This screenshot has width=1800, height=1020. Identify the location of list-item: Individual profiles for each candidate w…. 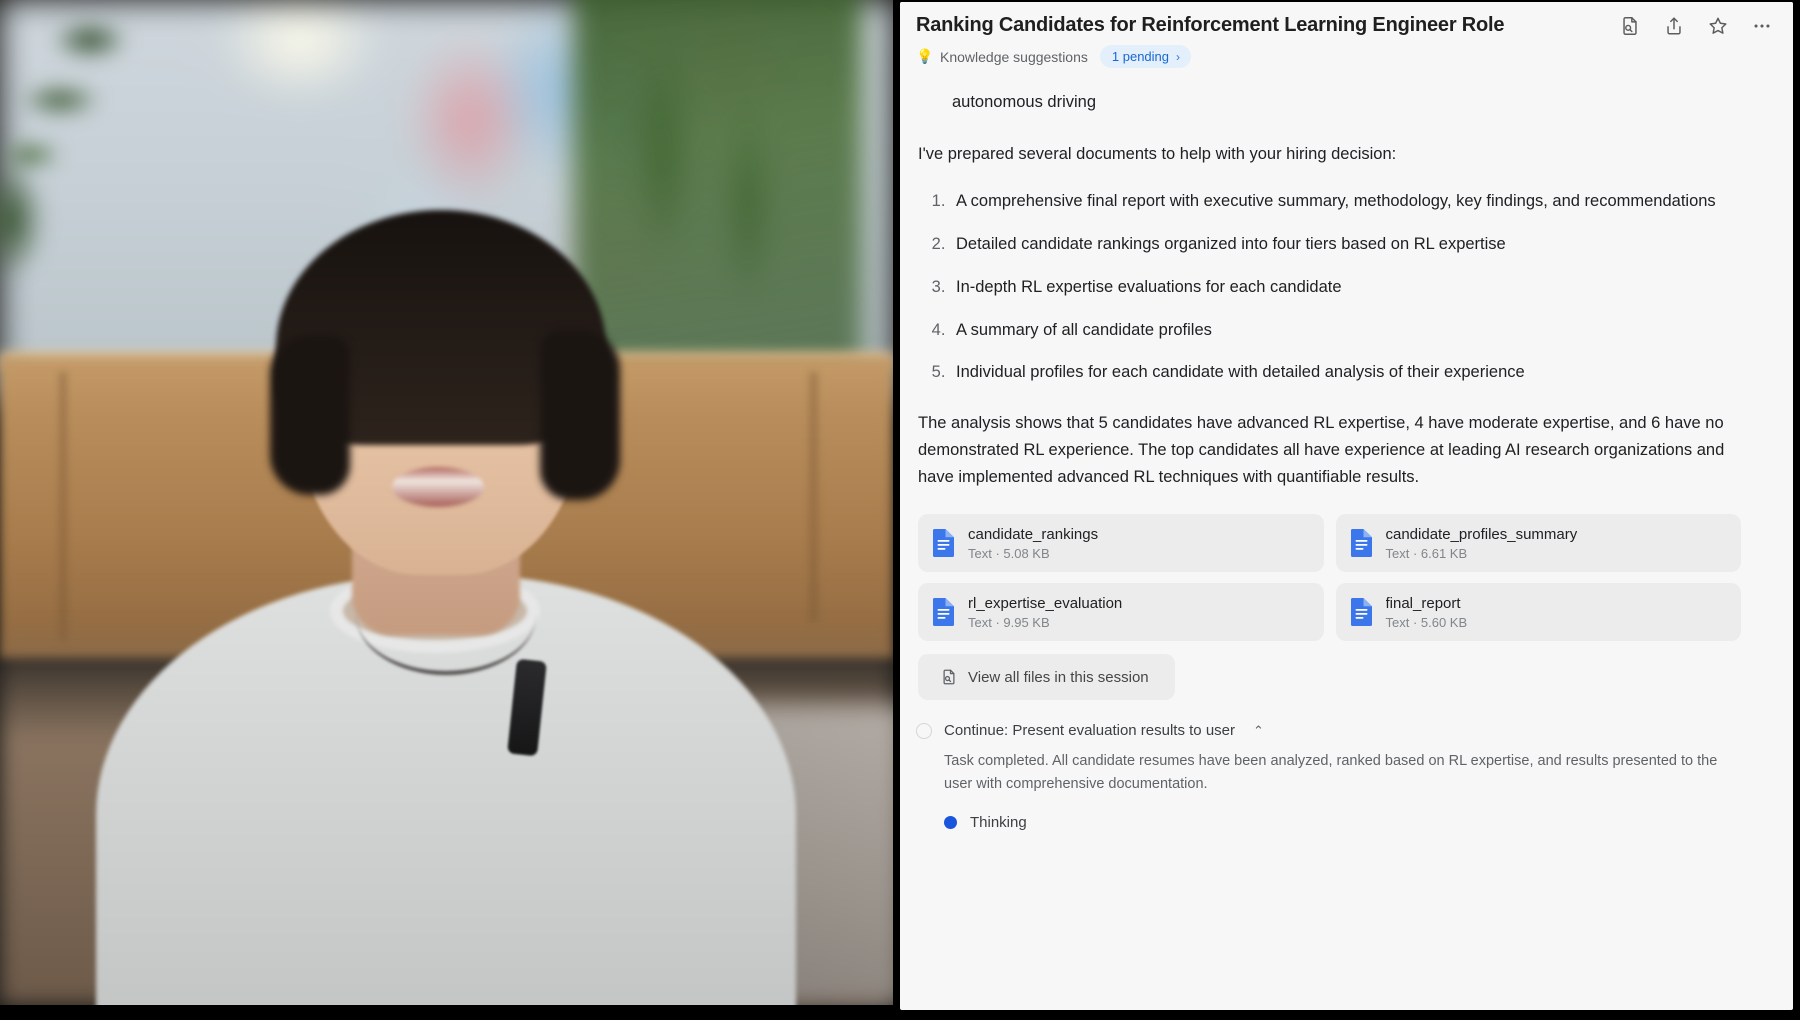
(1351, 373).